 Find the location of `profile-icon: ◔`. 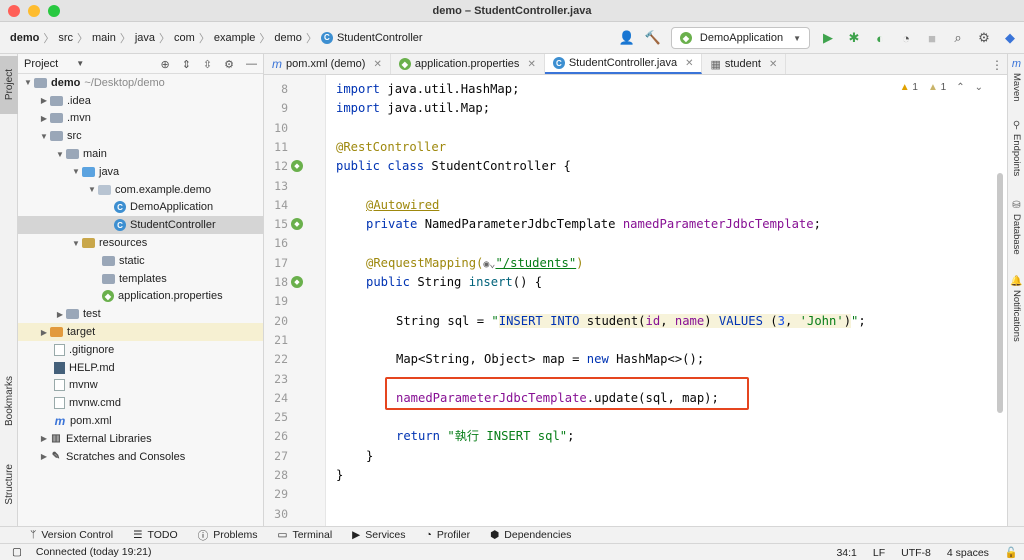

profile-icon: ◔ is located at coordinates (906, 38).